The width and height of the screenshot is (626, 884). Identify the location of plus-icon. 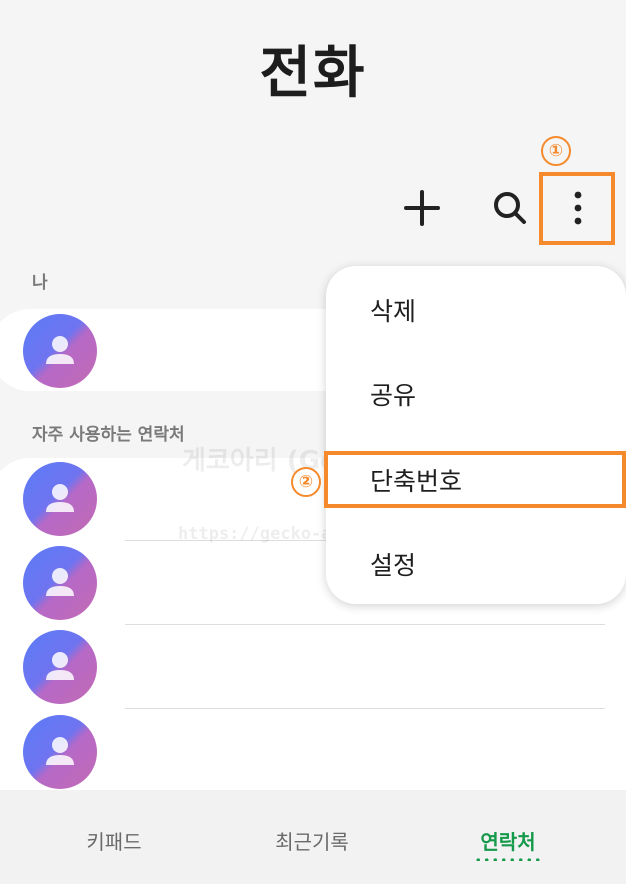
(422, 208).